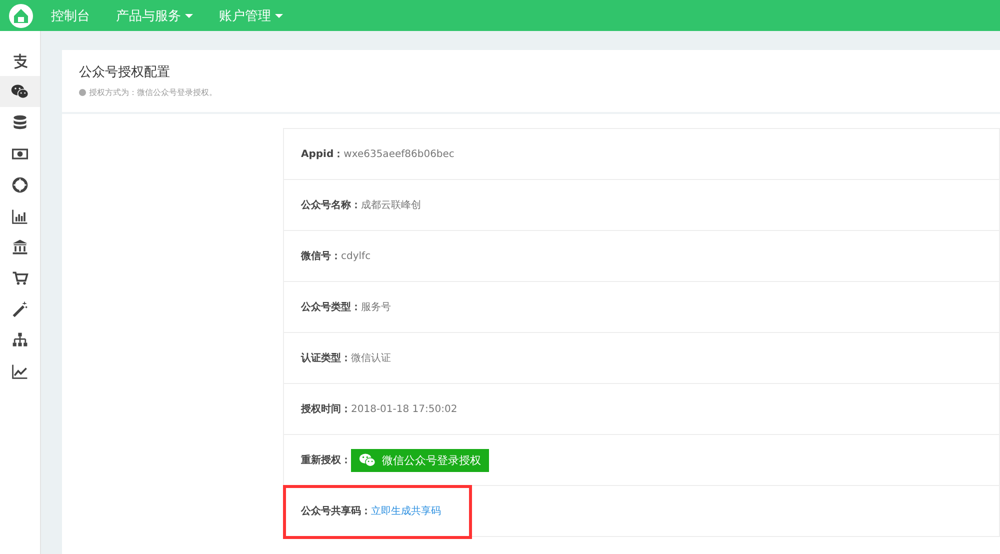 The height and width of the screenshot is (554, 1000). What do you see at coordinates (404, 409) in the screenshot?
I see `field-value: 2018-01-18 17:50:02` at bounding box center [404, 409].